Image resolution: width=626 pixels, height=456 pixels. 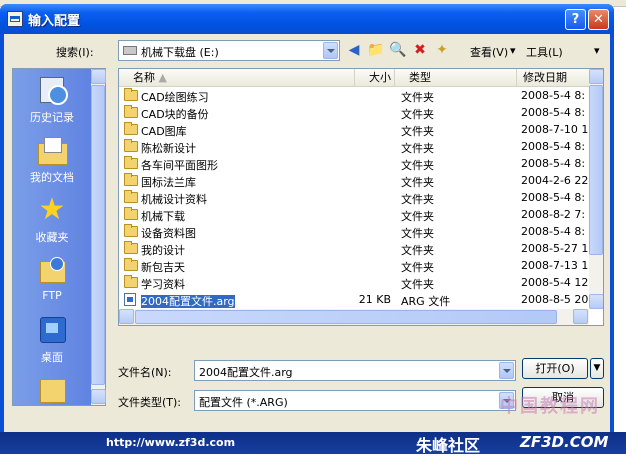 I want to click on file-name-text: 2004配置文件.arg, so click(x=188, y=301).